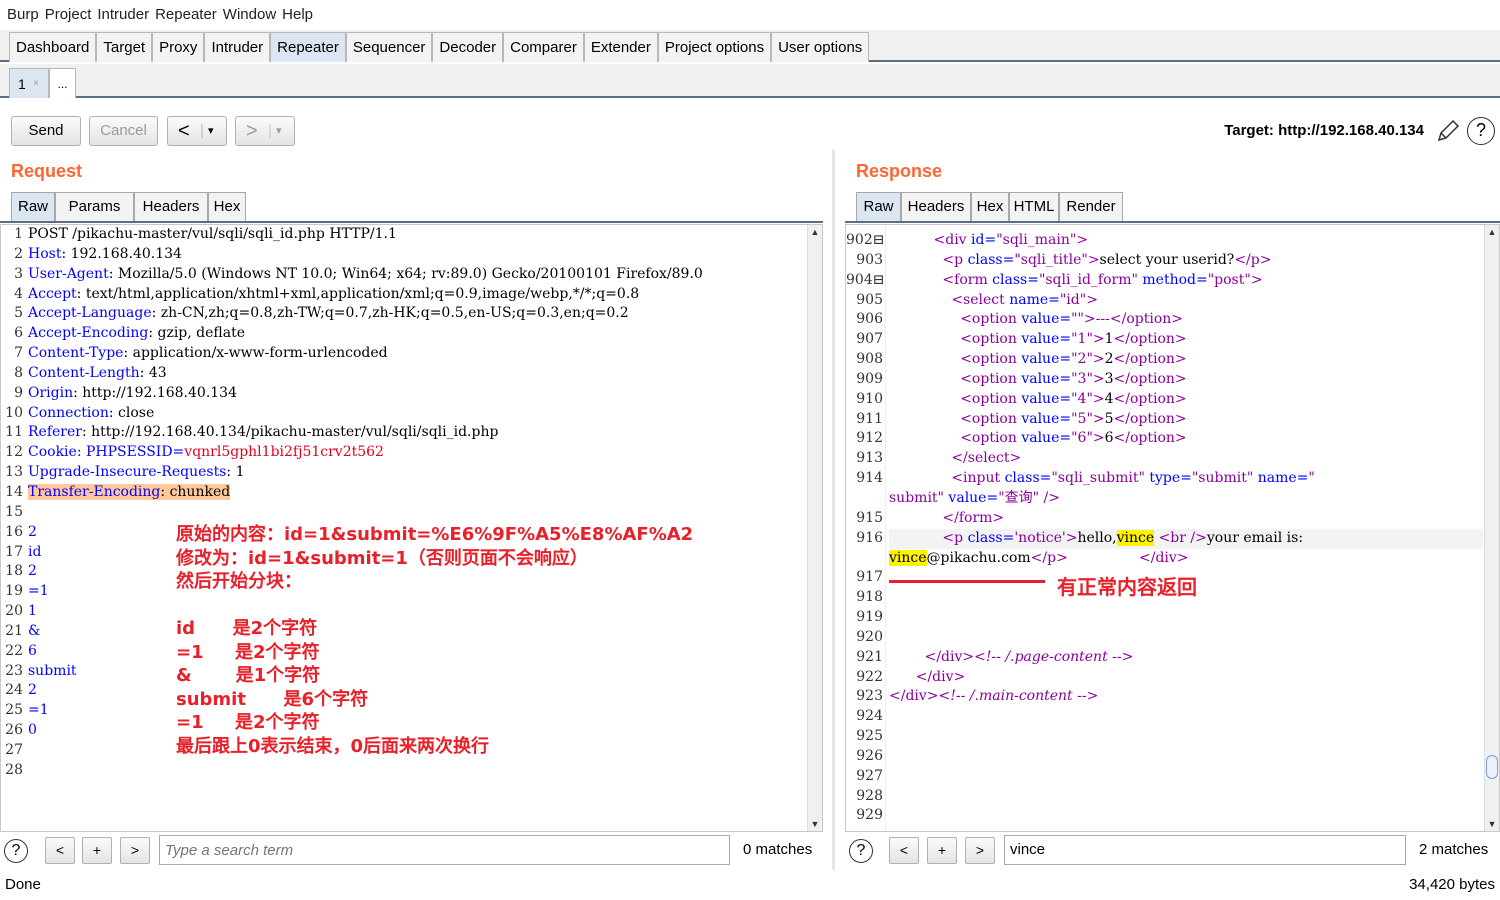 The height and width of the screenshot is (900, 1500). What do you see at coordinates (249, 14) in the screenshot?
I see `menu-item-window: Window` at bounding box center [249, 14].